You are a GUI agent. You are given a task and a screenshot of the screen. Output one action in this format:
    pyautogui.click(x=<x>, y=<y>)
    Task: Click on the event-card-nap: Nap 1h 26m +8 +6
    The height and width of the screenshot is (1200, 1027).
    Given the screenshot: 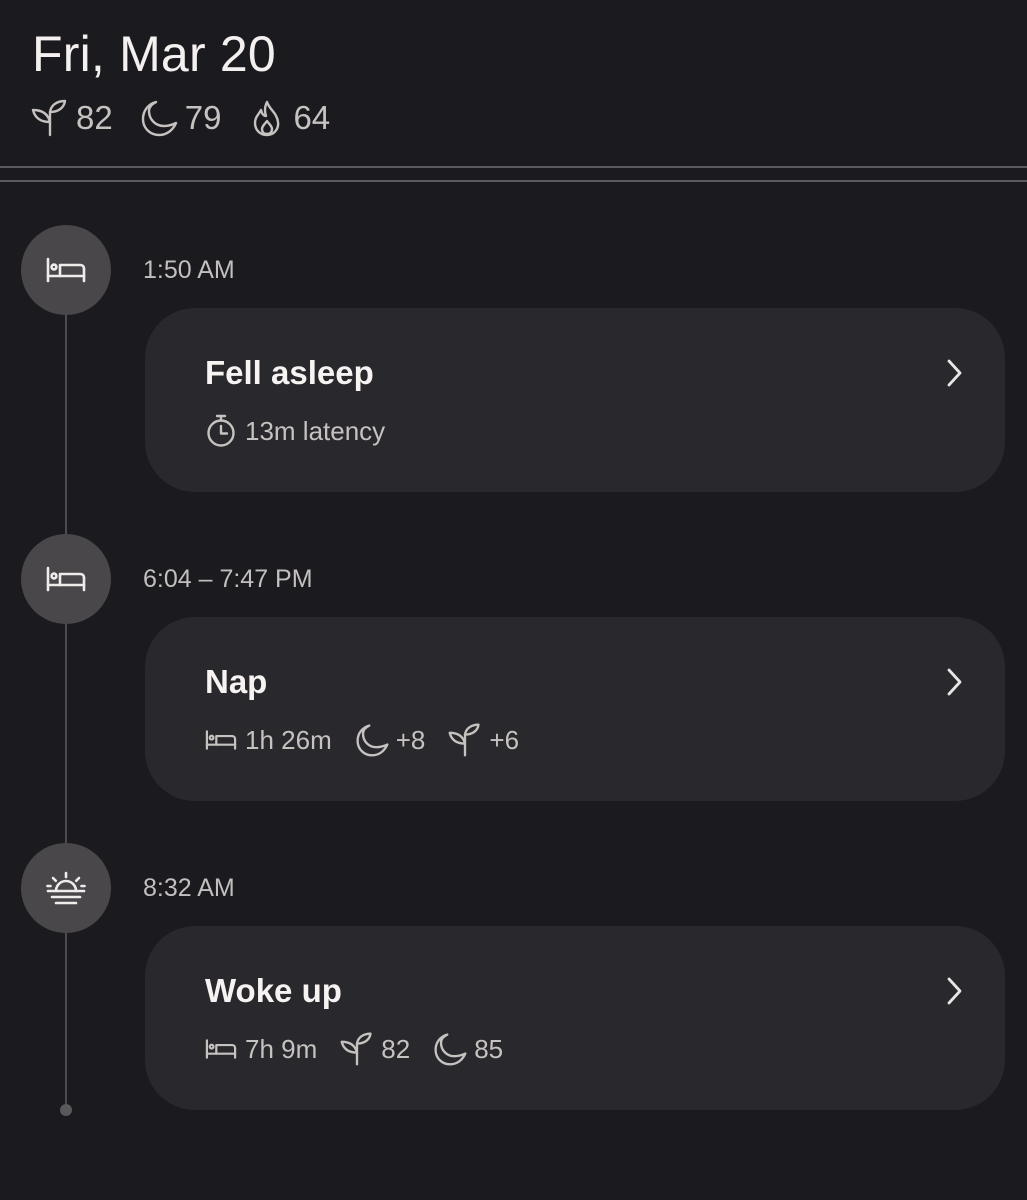 What is the action you would take?
    pyautogui.click(x=575, y=709)
    